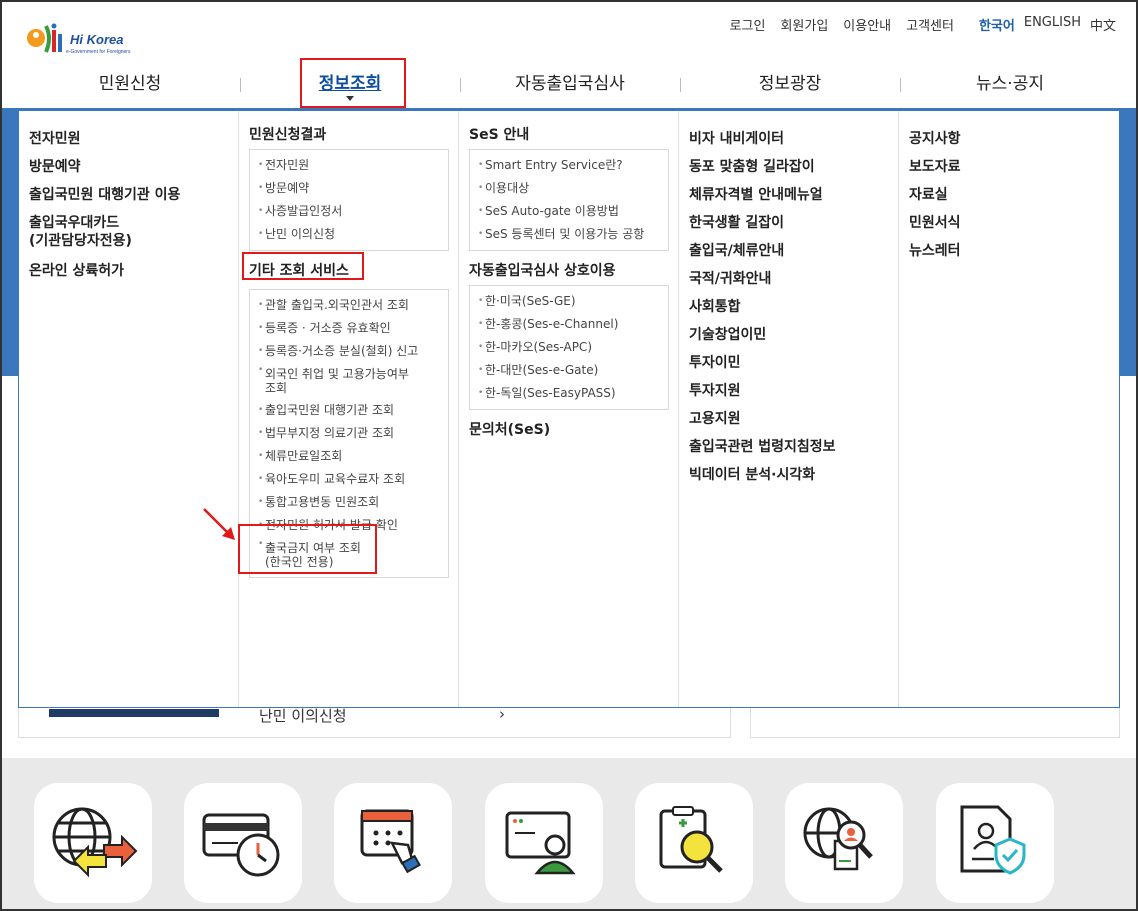  I want to click on menu-item: 비자 내비게이터, so click(788, 139).